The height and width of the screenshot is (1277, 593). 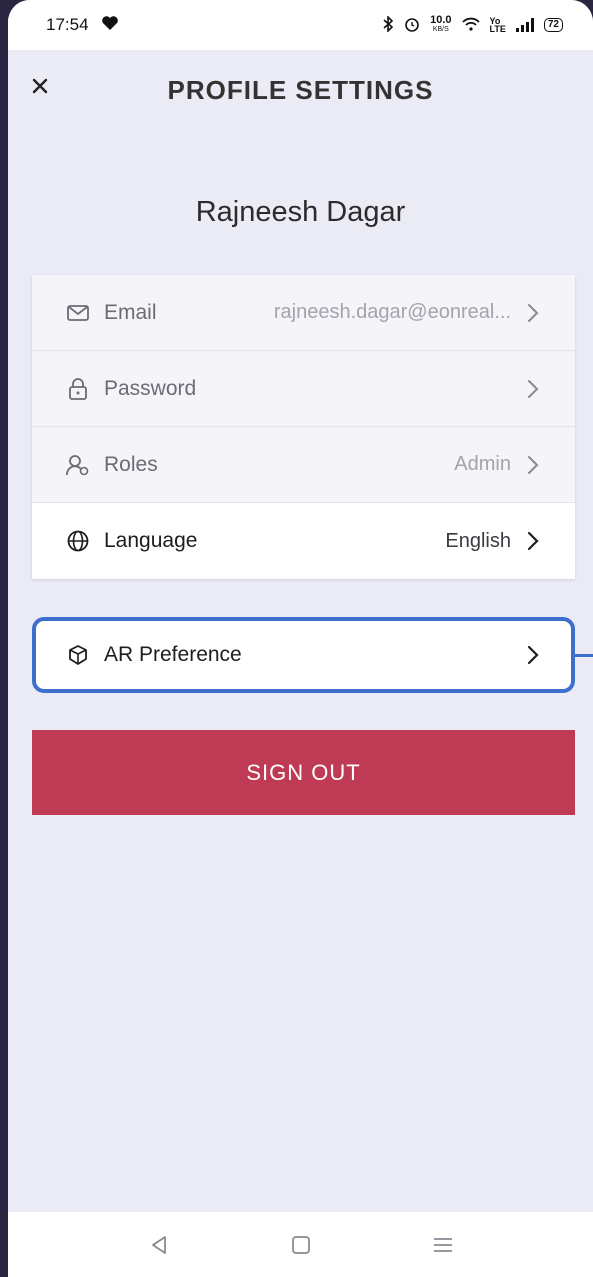 I want to click on heart-icon, so click(x=110, y=25).